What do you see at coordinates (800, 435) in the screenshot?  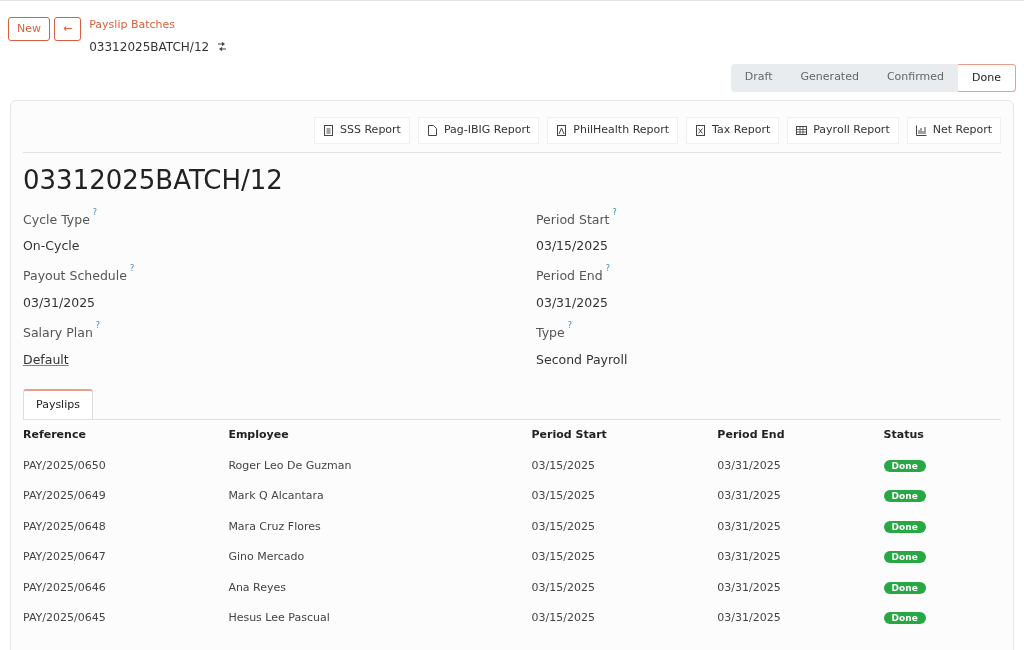 I see `column-header: Period End` at bounding box center [800, 435].